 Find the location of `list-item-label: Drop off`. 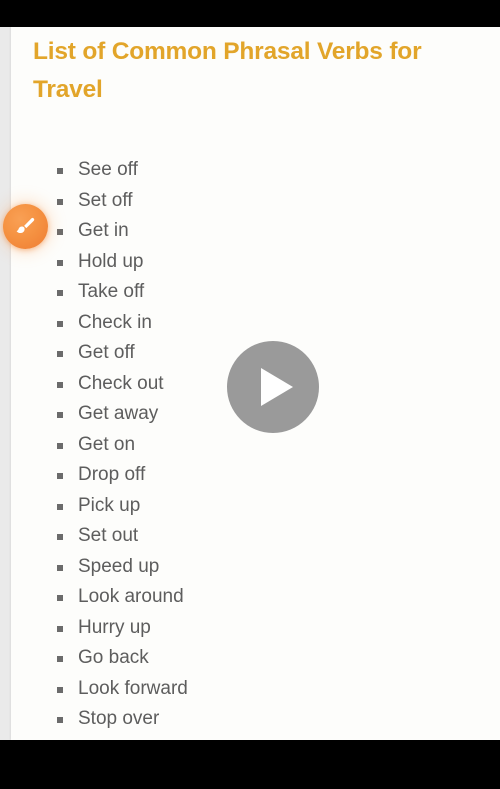

list-item-label: Drop off is located at coordinates (112, 474).